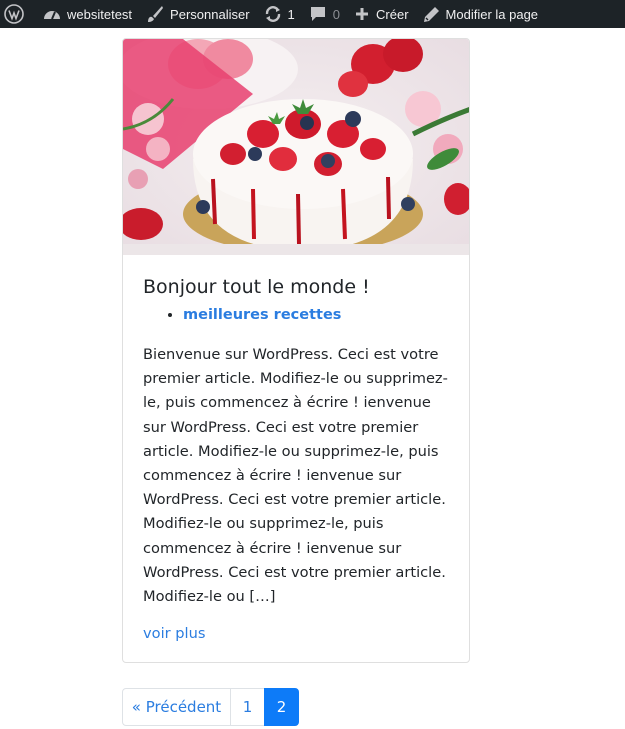 The width and height of the screenshot is (625, 729). I want to click on updates-menu: 1, so click(279, 14).